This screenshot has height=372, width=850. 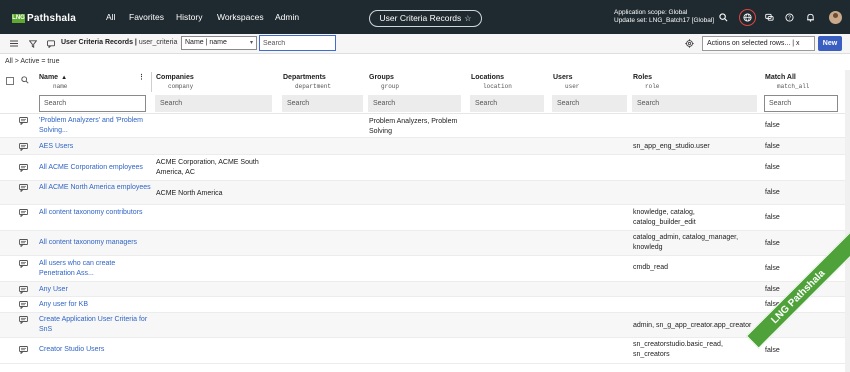 What do you see at coordinates (95, 147) in the screenshot?
I see `cell-name: AES Users` at bounding box center [95, 147].